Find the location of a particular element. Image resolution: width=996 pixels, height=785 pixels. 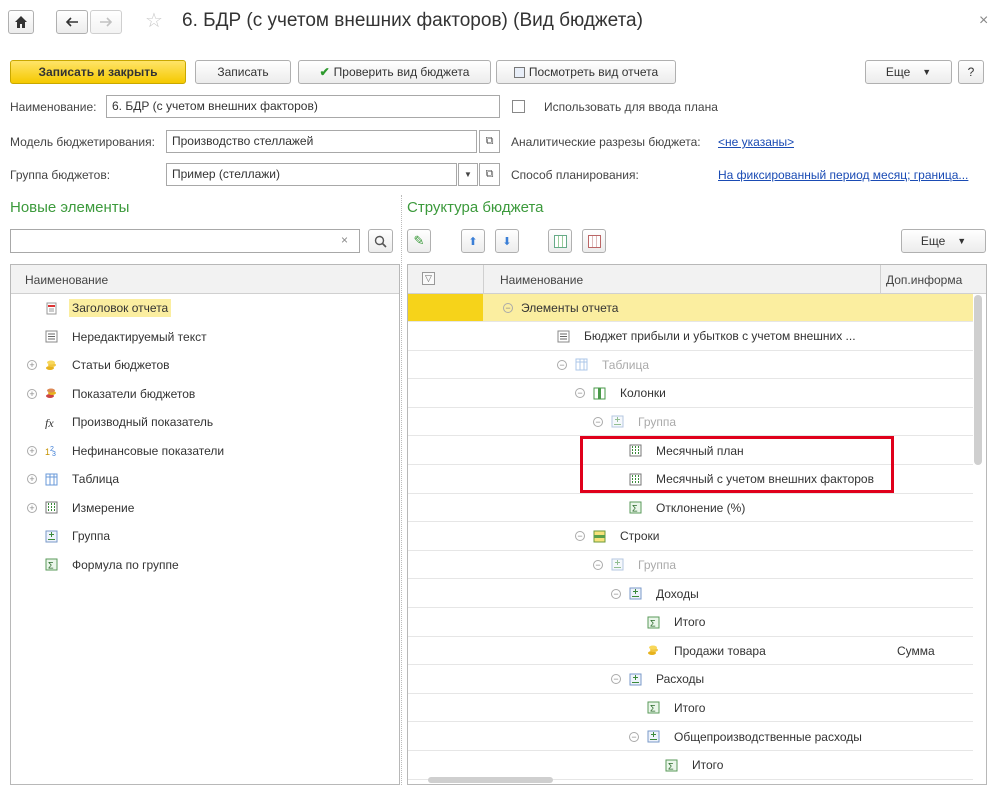

vertical-scrollbar is located at coordinates (978, 380).